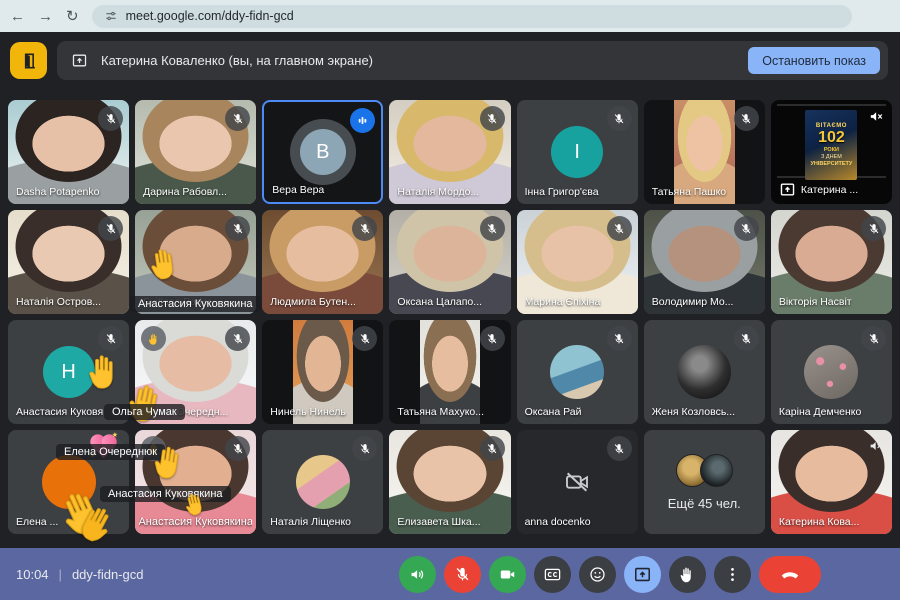  I want to click on participant-name: Анастасия Куковякина, so click(196, 522).